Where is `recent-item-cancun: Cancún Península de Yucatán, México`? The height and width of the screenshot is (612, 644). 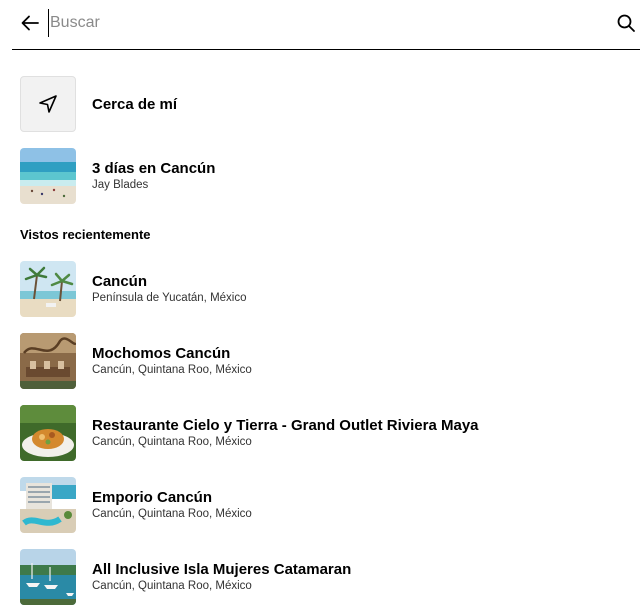
recent-item-cancun: Cancún Península de Yucatán, México is located at coordinates (320, 289).